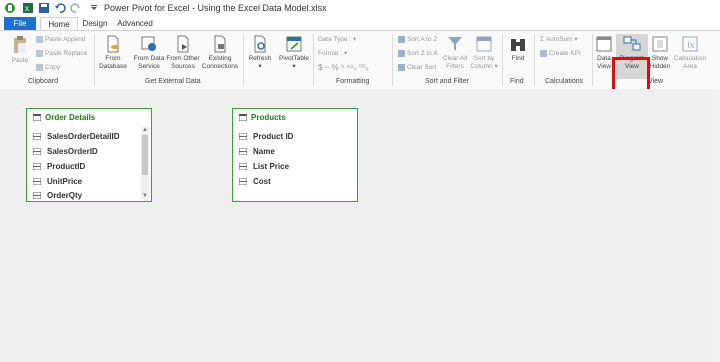 The height and width of the screenshot is (362, 720). Describe the element at coordinates (64, 117) in the screenshot. I see `table-title: Order Details` at that location.